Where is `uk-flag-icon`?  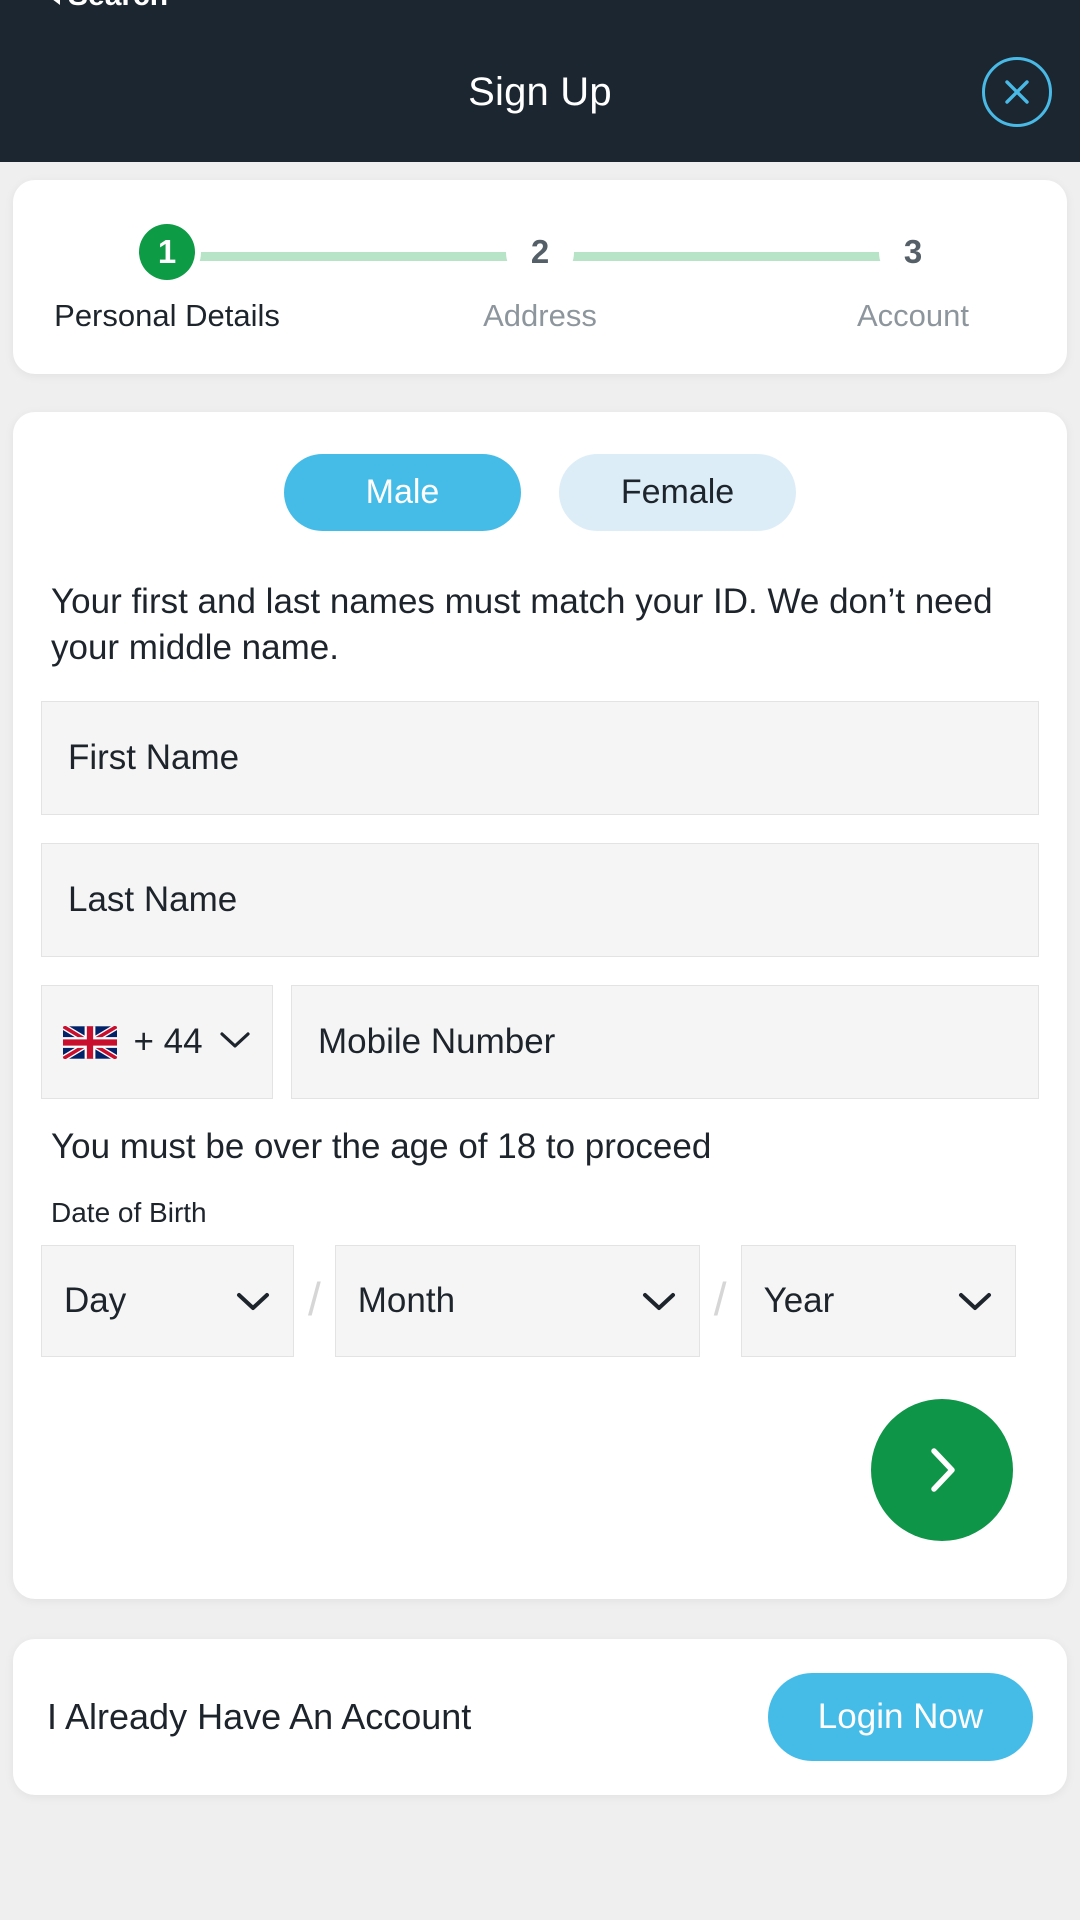 uk-flag-icon is located at coordinates (90, 1042).